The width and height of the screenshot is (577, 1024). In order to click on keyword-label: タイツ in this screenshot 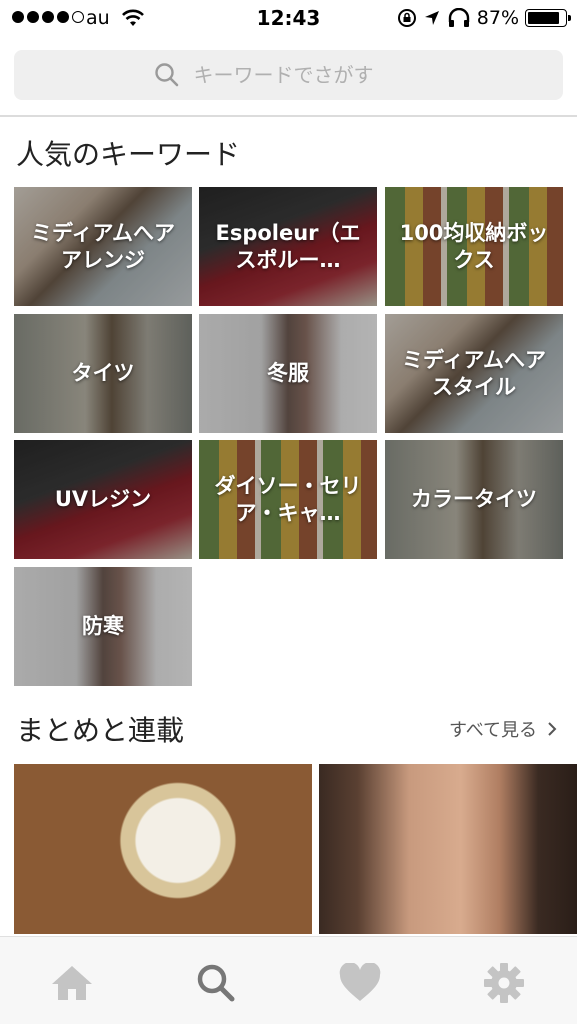, I will do `click(103, 373)`.